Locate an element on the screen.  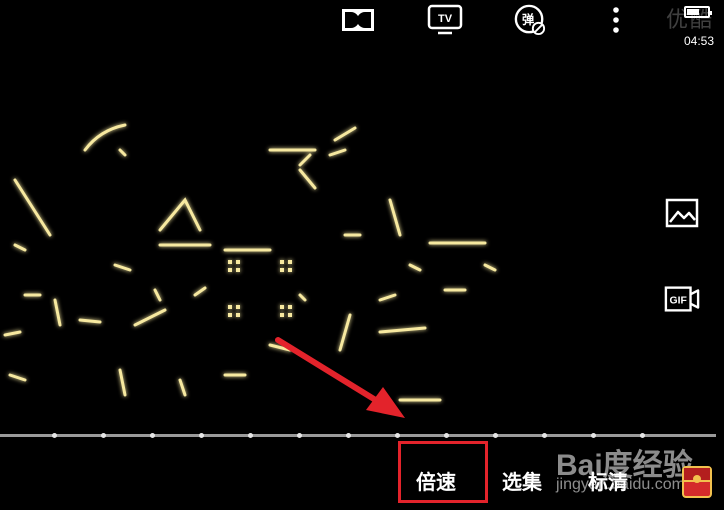
top-toolbar: TV 弹 优酷 04:53 is located at coordinates (362, 24).